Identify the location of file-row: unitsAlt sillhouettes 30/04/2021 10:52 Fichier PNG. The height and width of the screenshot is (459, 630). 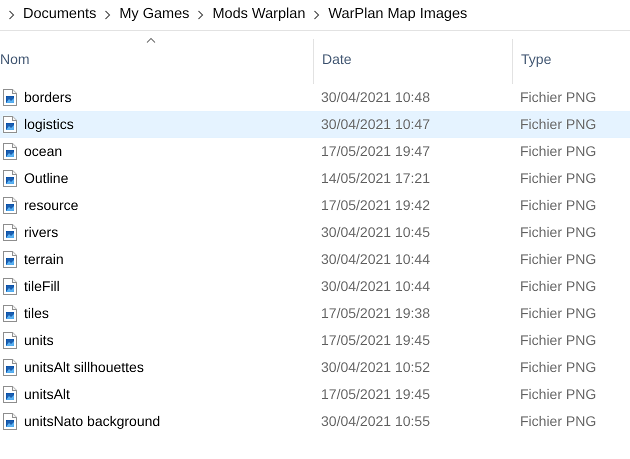
(315, 367).